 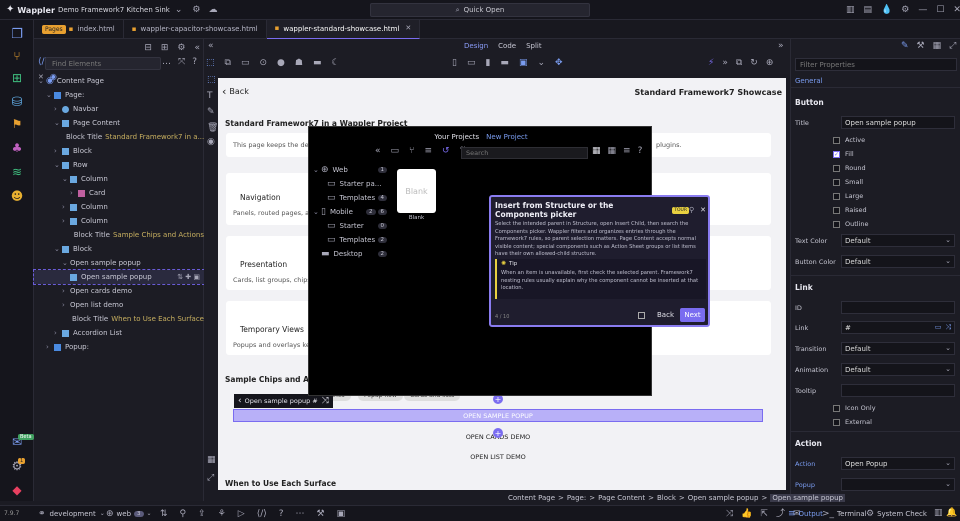 I want to click on round-checkbox: Round, so click(x=849, y=168).